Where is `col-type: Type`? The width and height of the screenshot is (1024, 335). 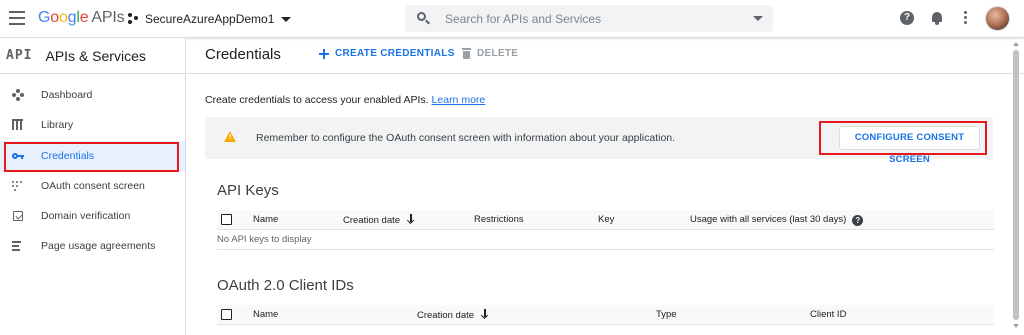
col-type: Type is located at coordinates (666, 314).